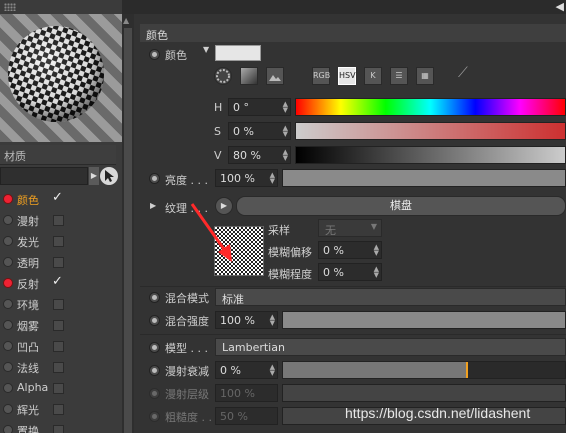 Image resolution: width=566 pixels, height=433 pixels. Describe the element at coordinates (211, 232) in the screenshot. I see `annotation-arrow-icon` at that location.